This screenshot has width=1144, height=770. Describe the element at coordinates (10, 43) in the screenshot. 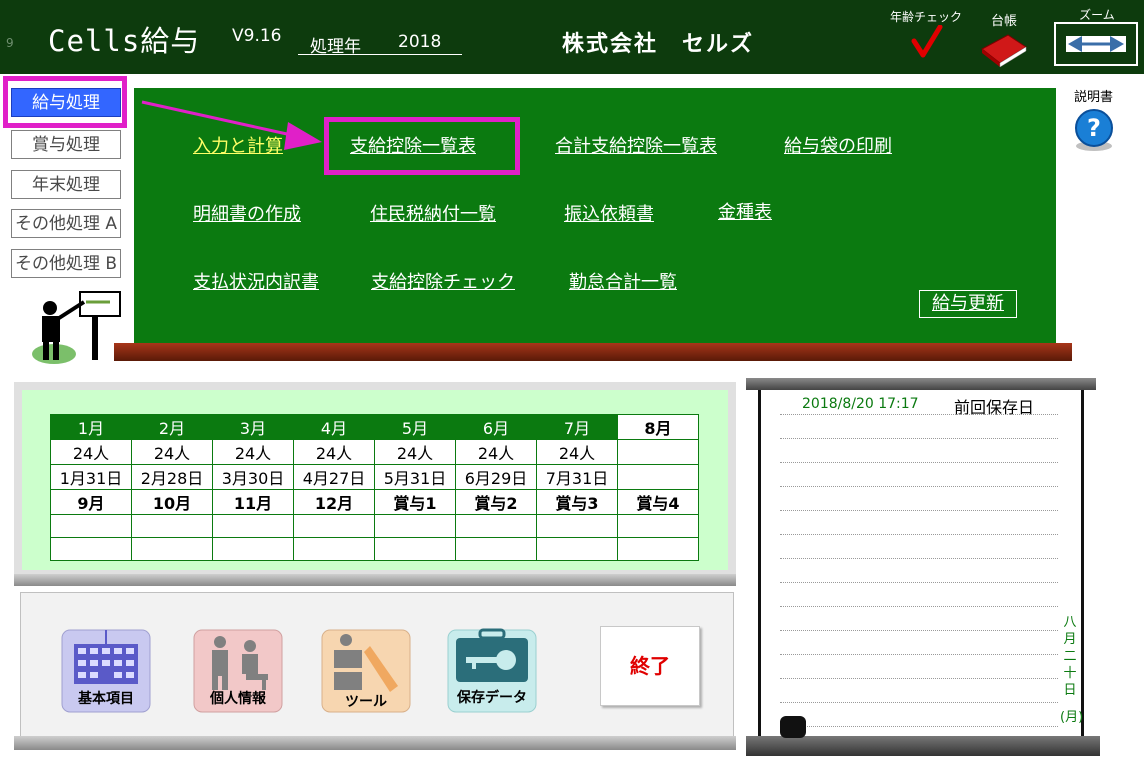

I see `corner-number: 9` at that location.